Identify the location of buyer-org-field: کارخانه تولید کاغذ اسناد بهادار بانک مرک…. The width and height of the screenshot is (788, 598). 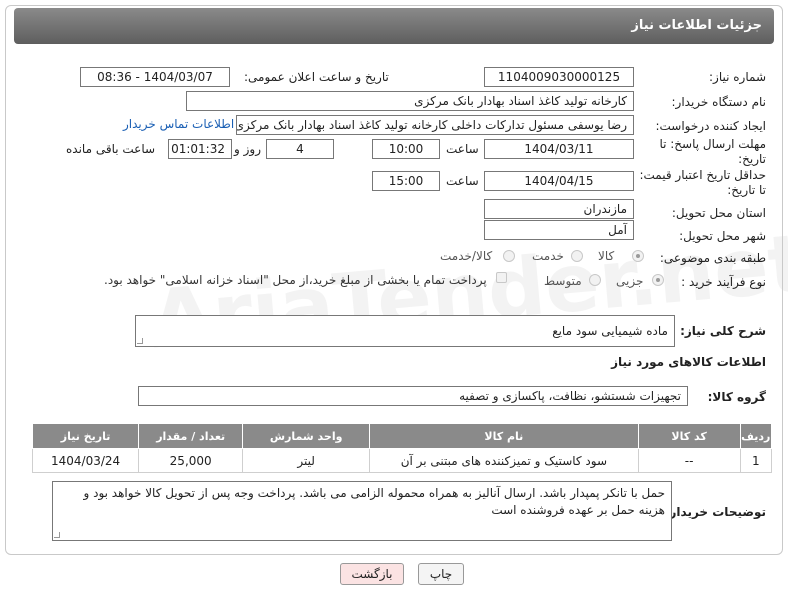
(410, 101).